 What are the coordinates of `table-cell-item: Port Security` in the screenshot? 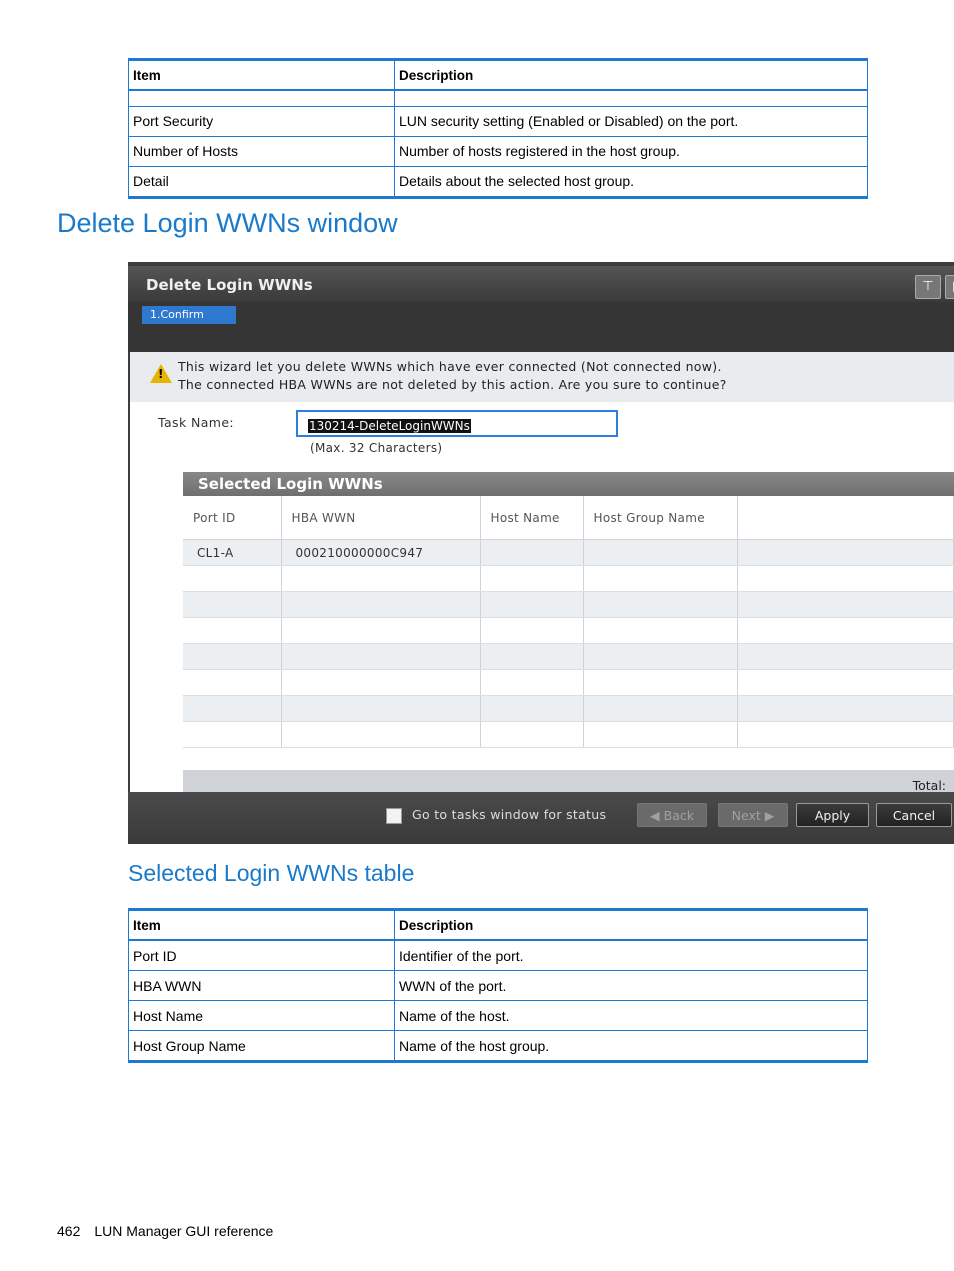 It's located at (261, 121).